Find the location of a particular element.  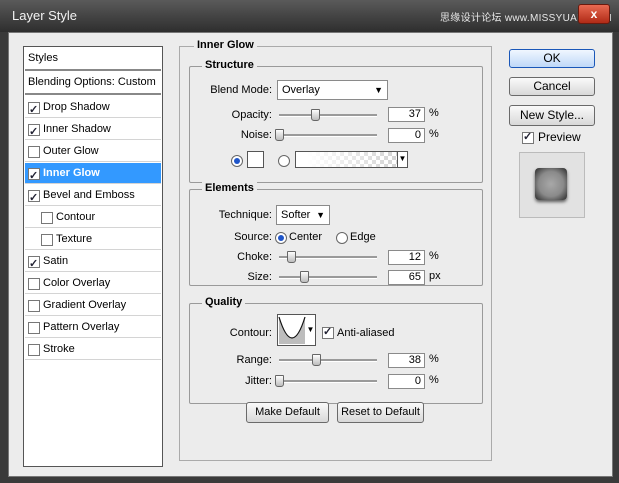

style-item: Bevel and Emboss is located at coordinates (93, 196).